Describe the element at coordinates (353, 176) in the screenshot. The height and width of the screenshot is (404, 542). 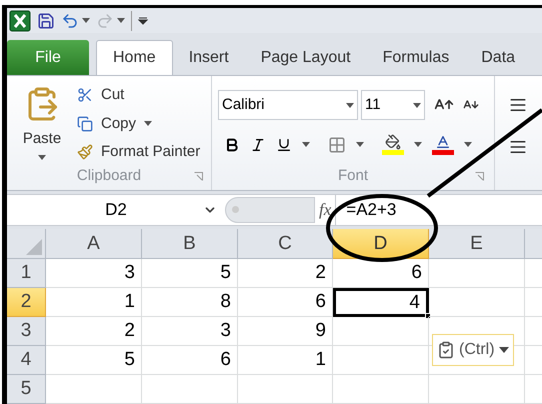
I see `group-label: Font` at that location.